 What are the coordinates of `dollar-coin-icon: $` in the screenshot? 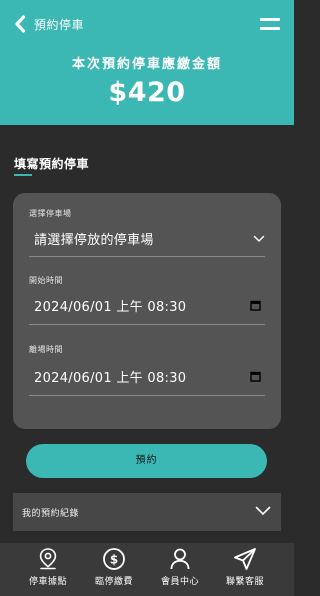 It's located at (114, 559).